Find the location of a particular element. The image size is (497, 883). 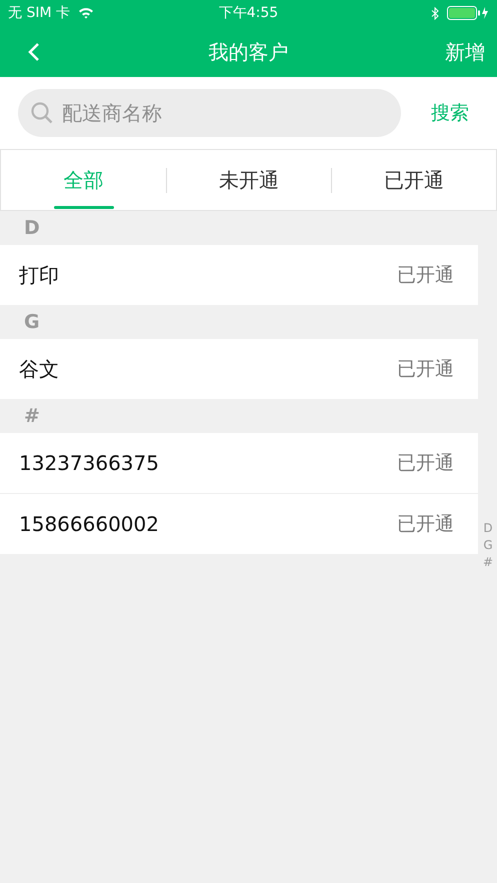

section-letter: # is located at coordinates (32, 416).